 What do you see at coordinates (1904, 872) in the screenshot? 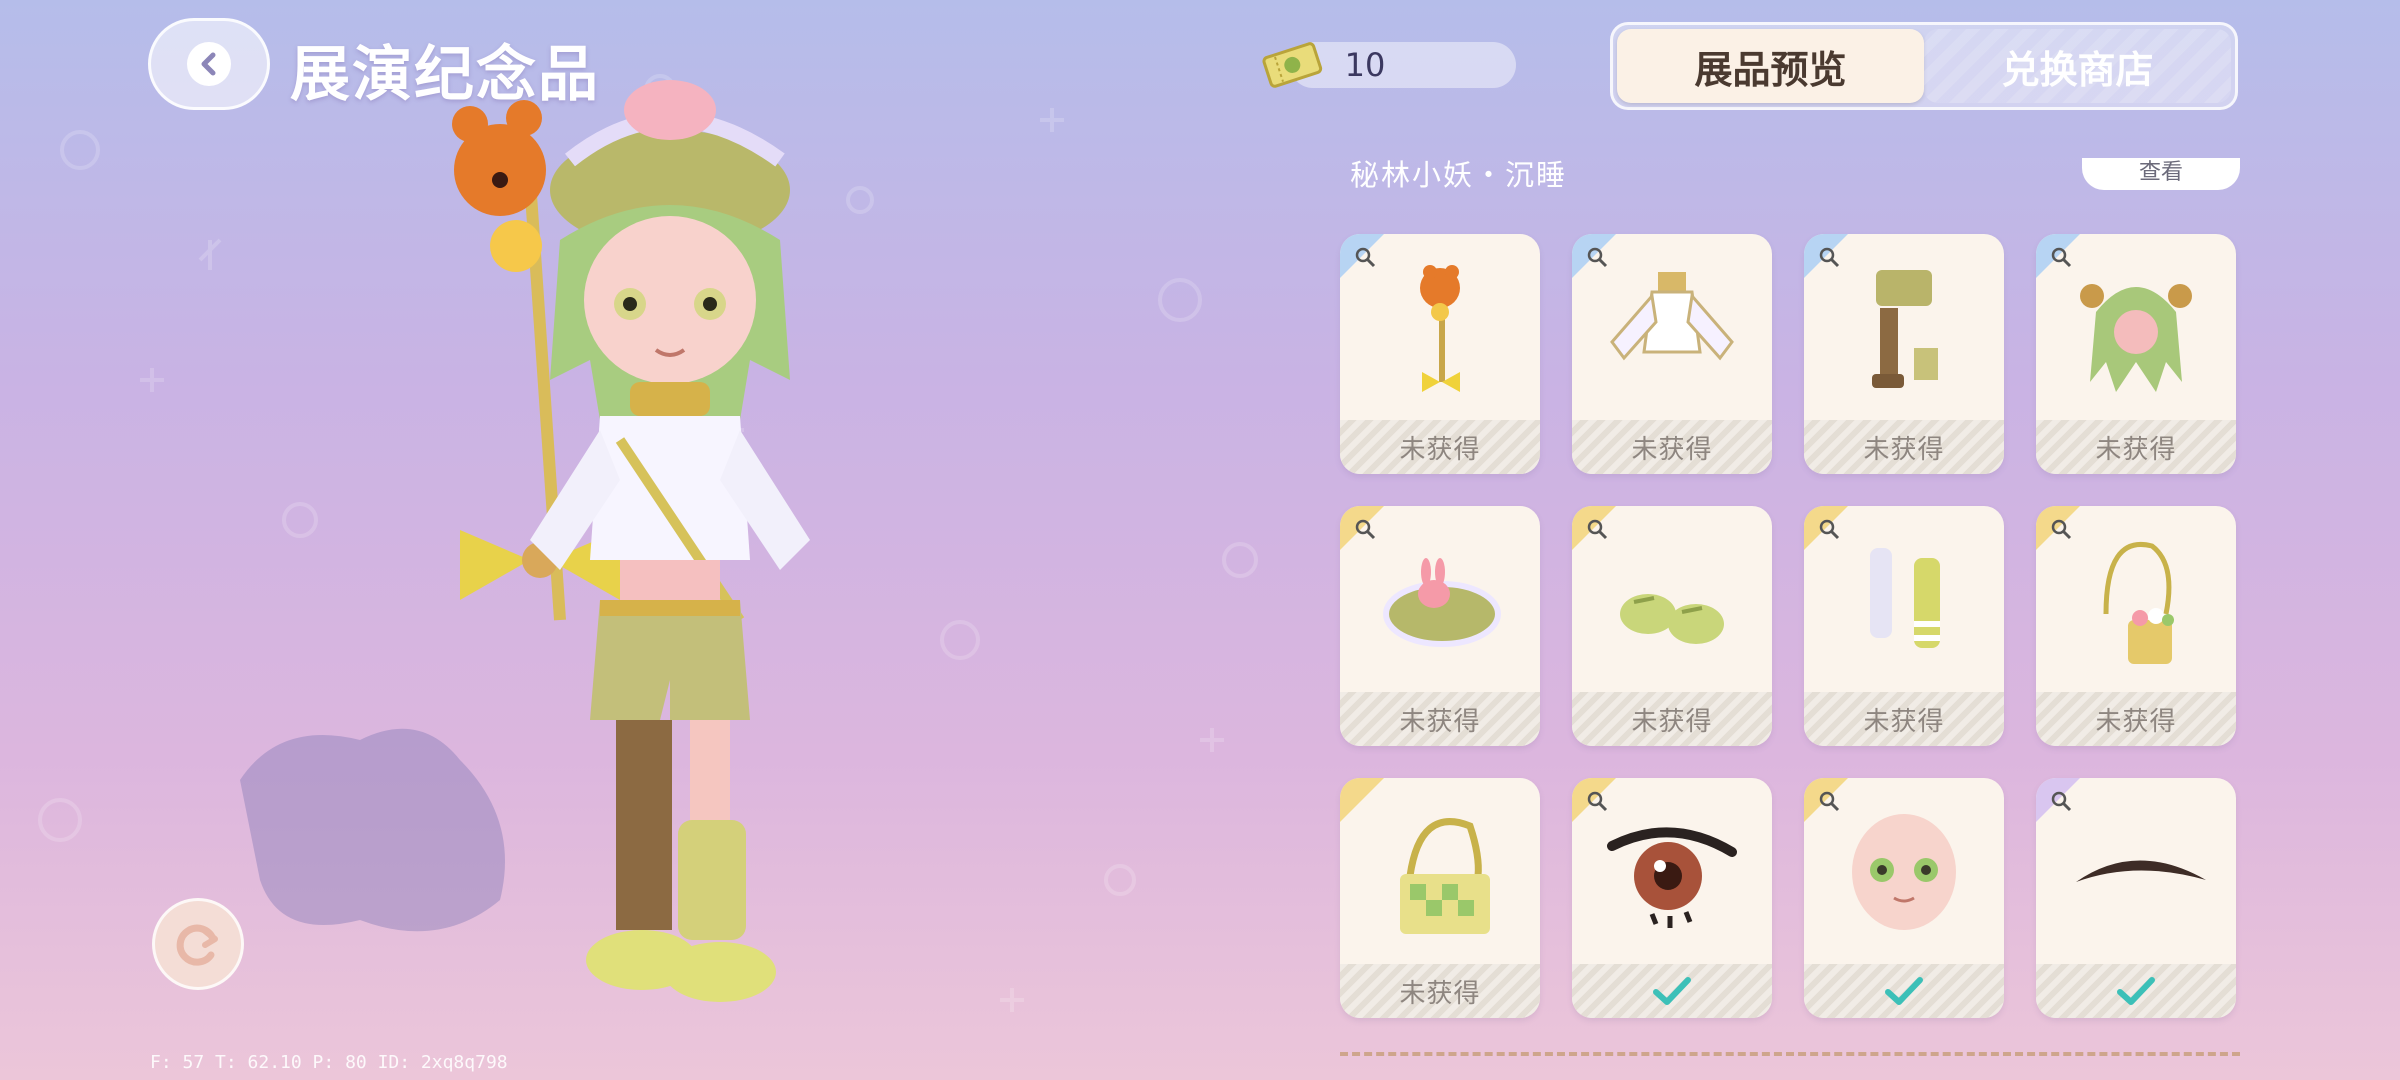
I see `face-icon` at bounding box center [1904, 872].